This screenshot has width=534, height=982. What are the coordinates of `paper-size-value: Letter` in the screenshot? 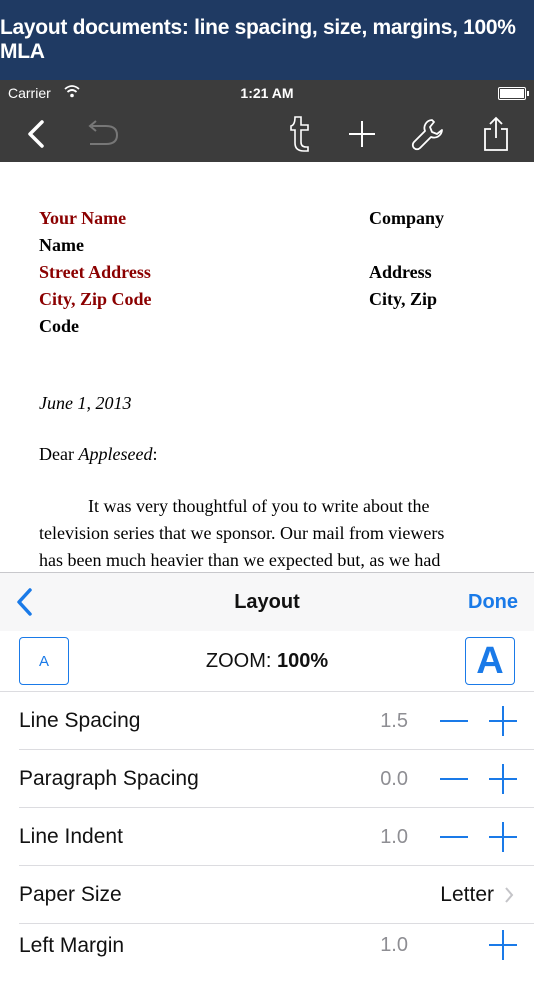 It's located at (467, 894).